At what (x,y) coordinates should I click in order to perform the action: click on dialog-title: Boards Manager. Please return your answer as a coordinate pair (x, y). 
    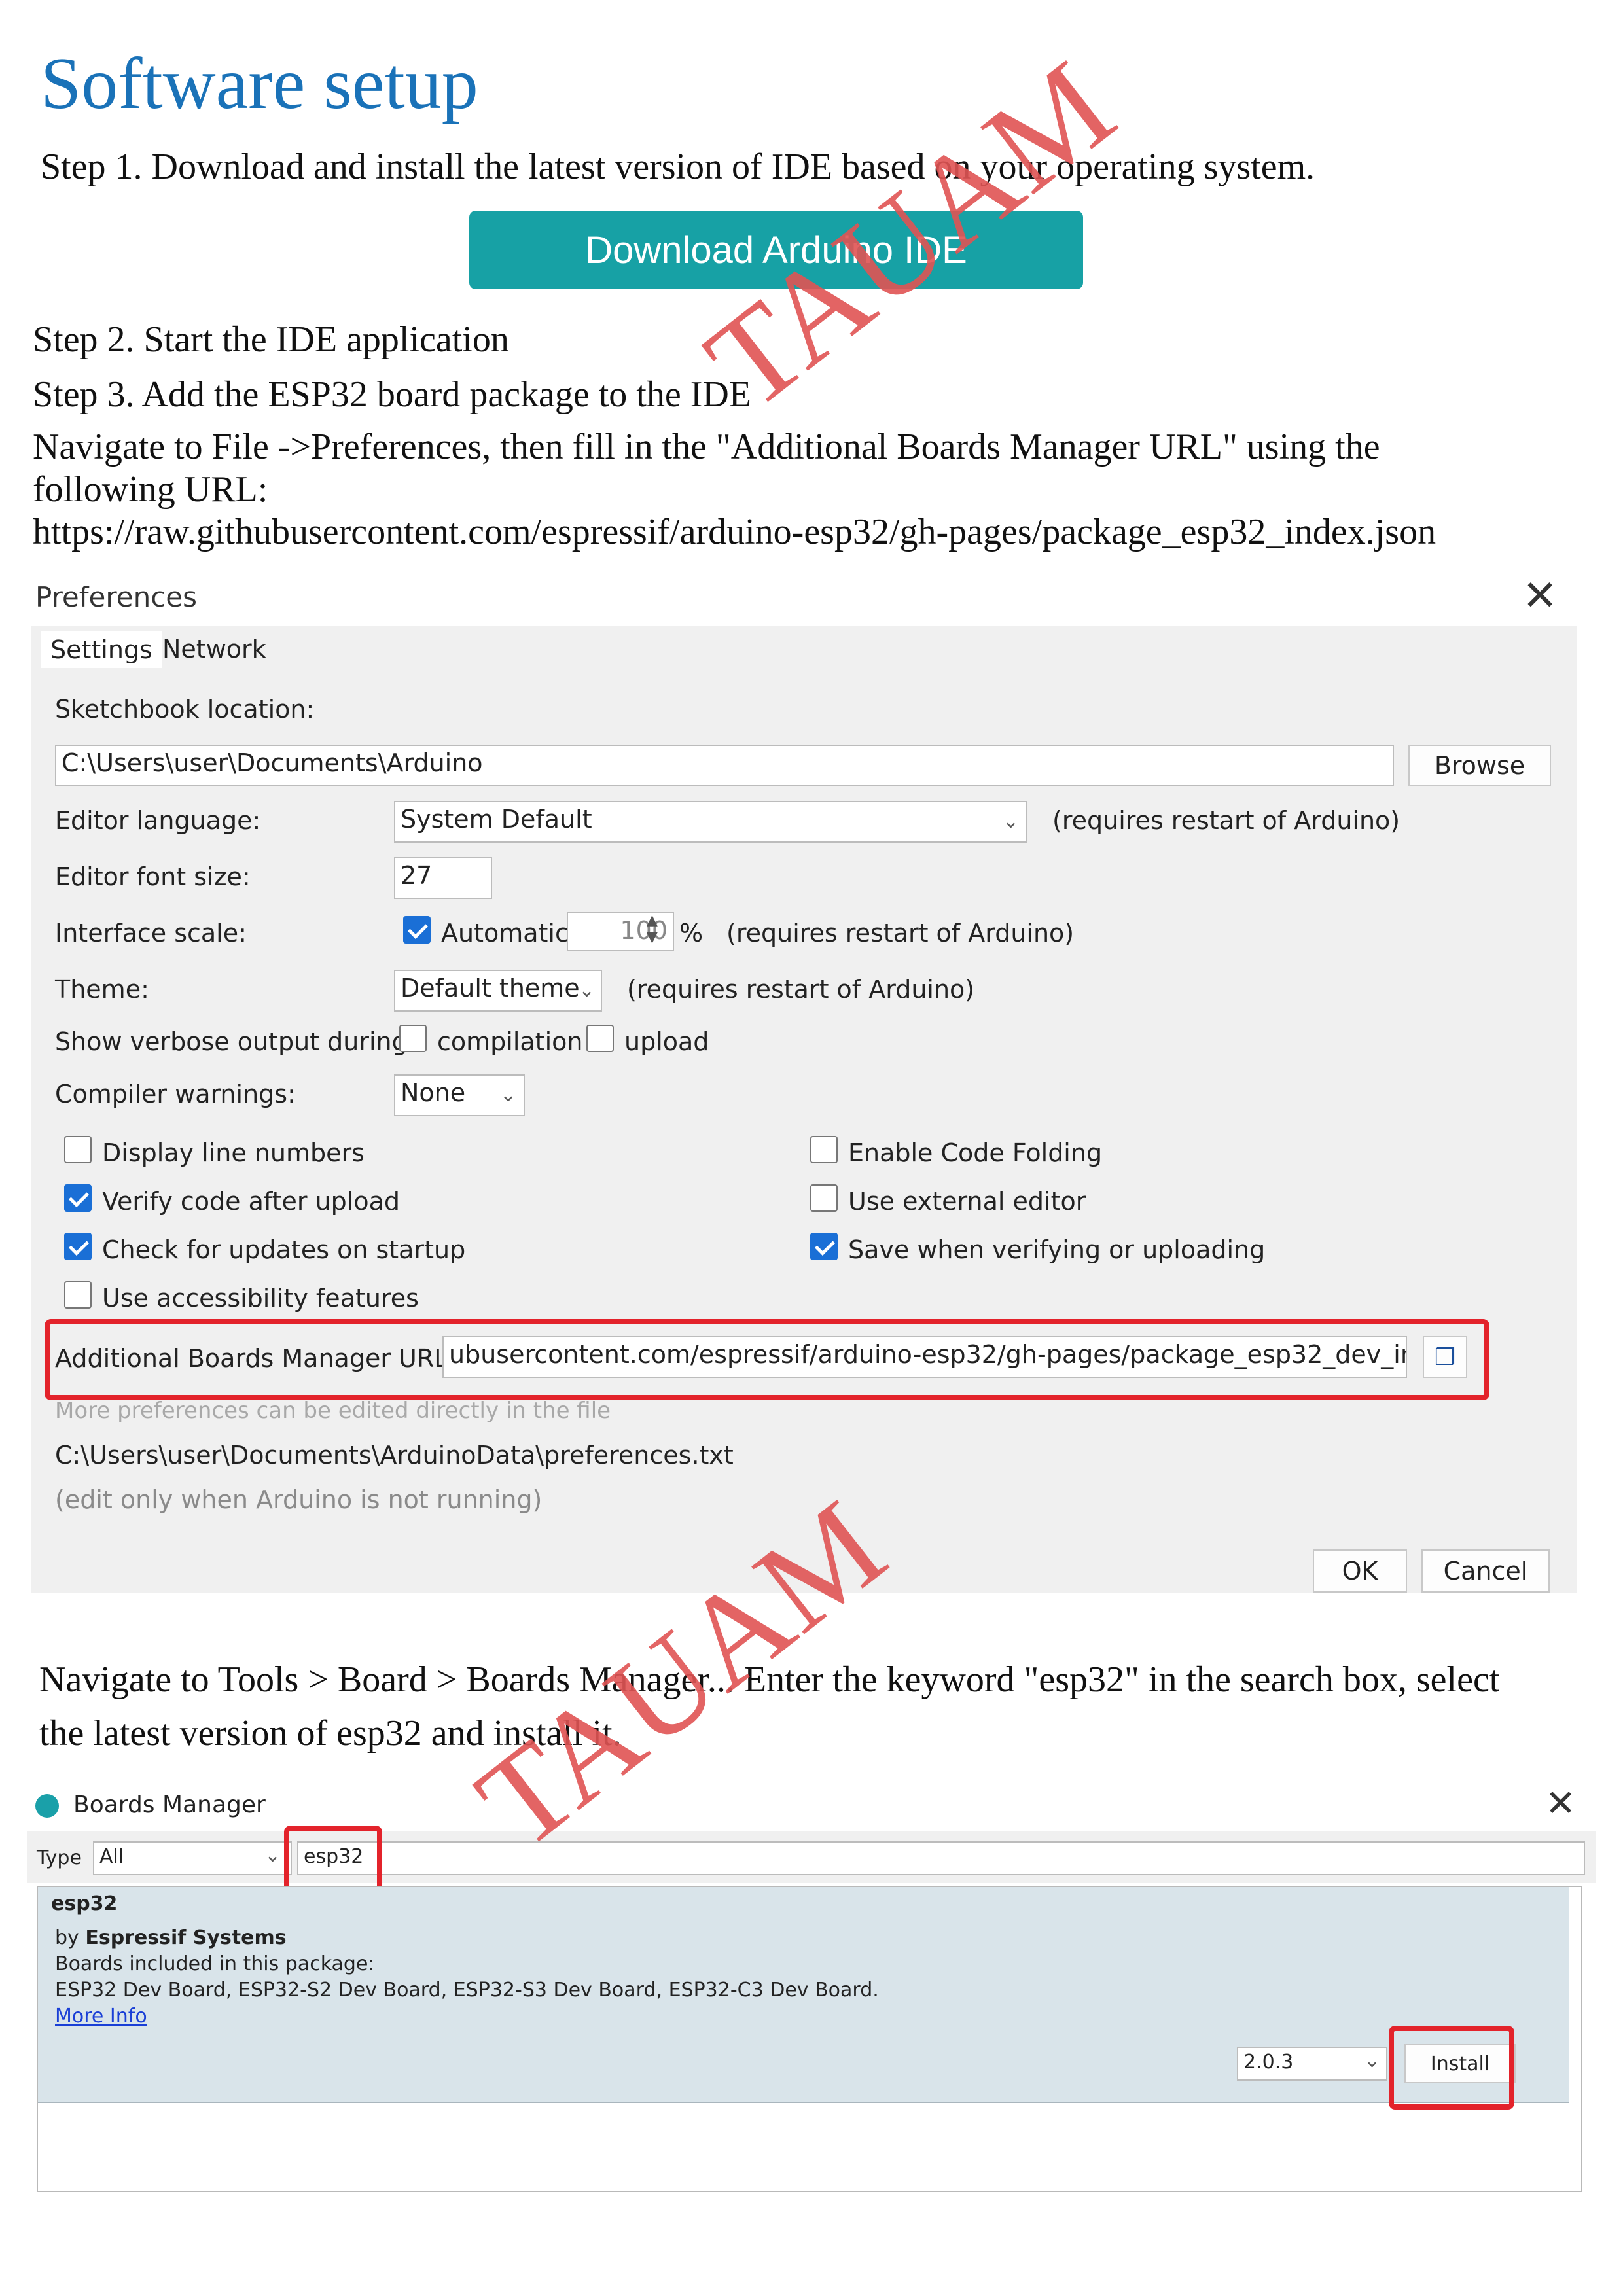
    Looking at the image, I should click on (169, 1805).